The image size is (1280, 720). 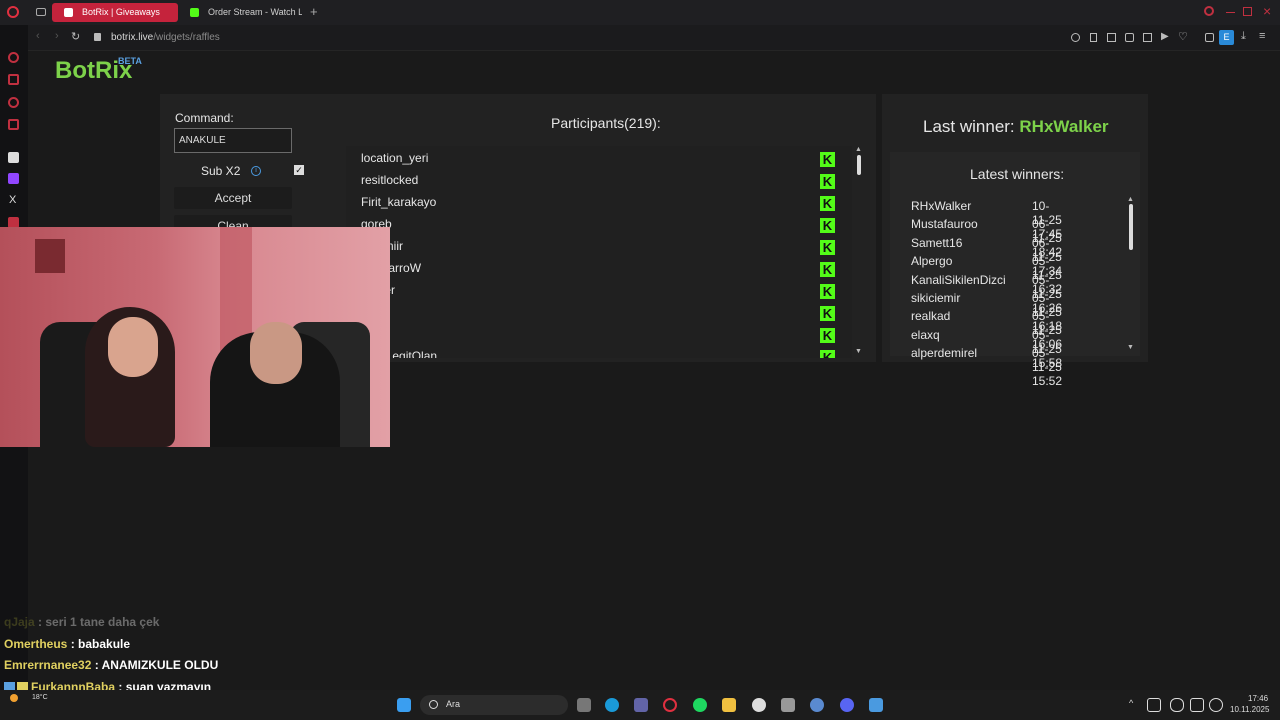 What do you see at coordinates (276, 353) in the screenshot?
I see `person-right-face` at bounding box center [276, 353].